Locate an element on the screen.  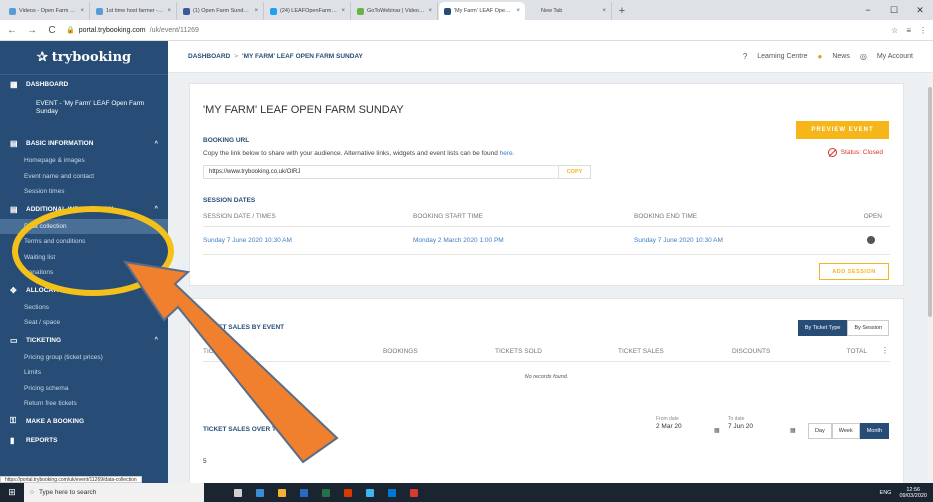
more-options-icon: ⋮ is located at coordinates (885, 350).